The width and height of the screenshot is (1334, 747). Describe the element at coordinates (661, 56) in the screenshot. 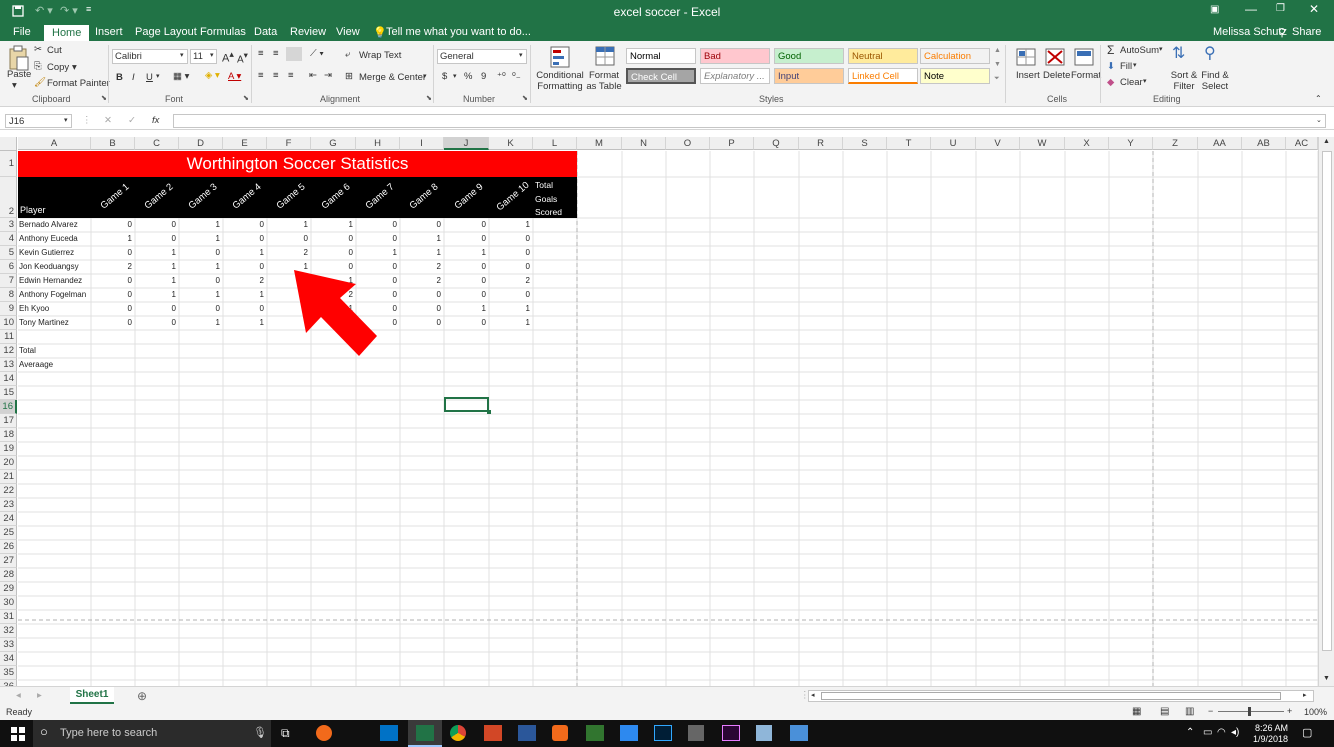

I see `style-normal: Normal` at that location.